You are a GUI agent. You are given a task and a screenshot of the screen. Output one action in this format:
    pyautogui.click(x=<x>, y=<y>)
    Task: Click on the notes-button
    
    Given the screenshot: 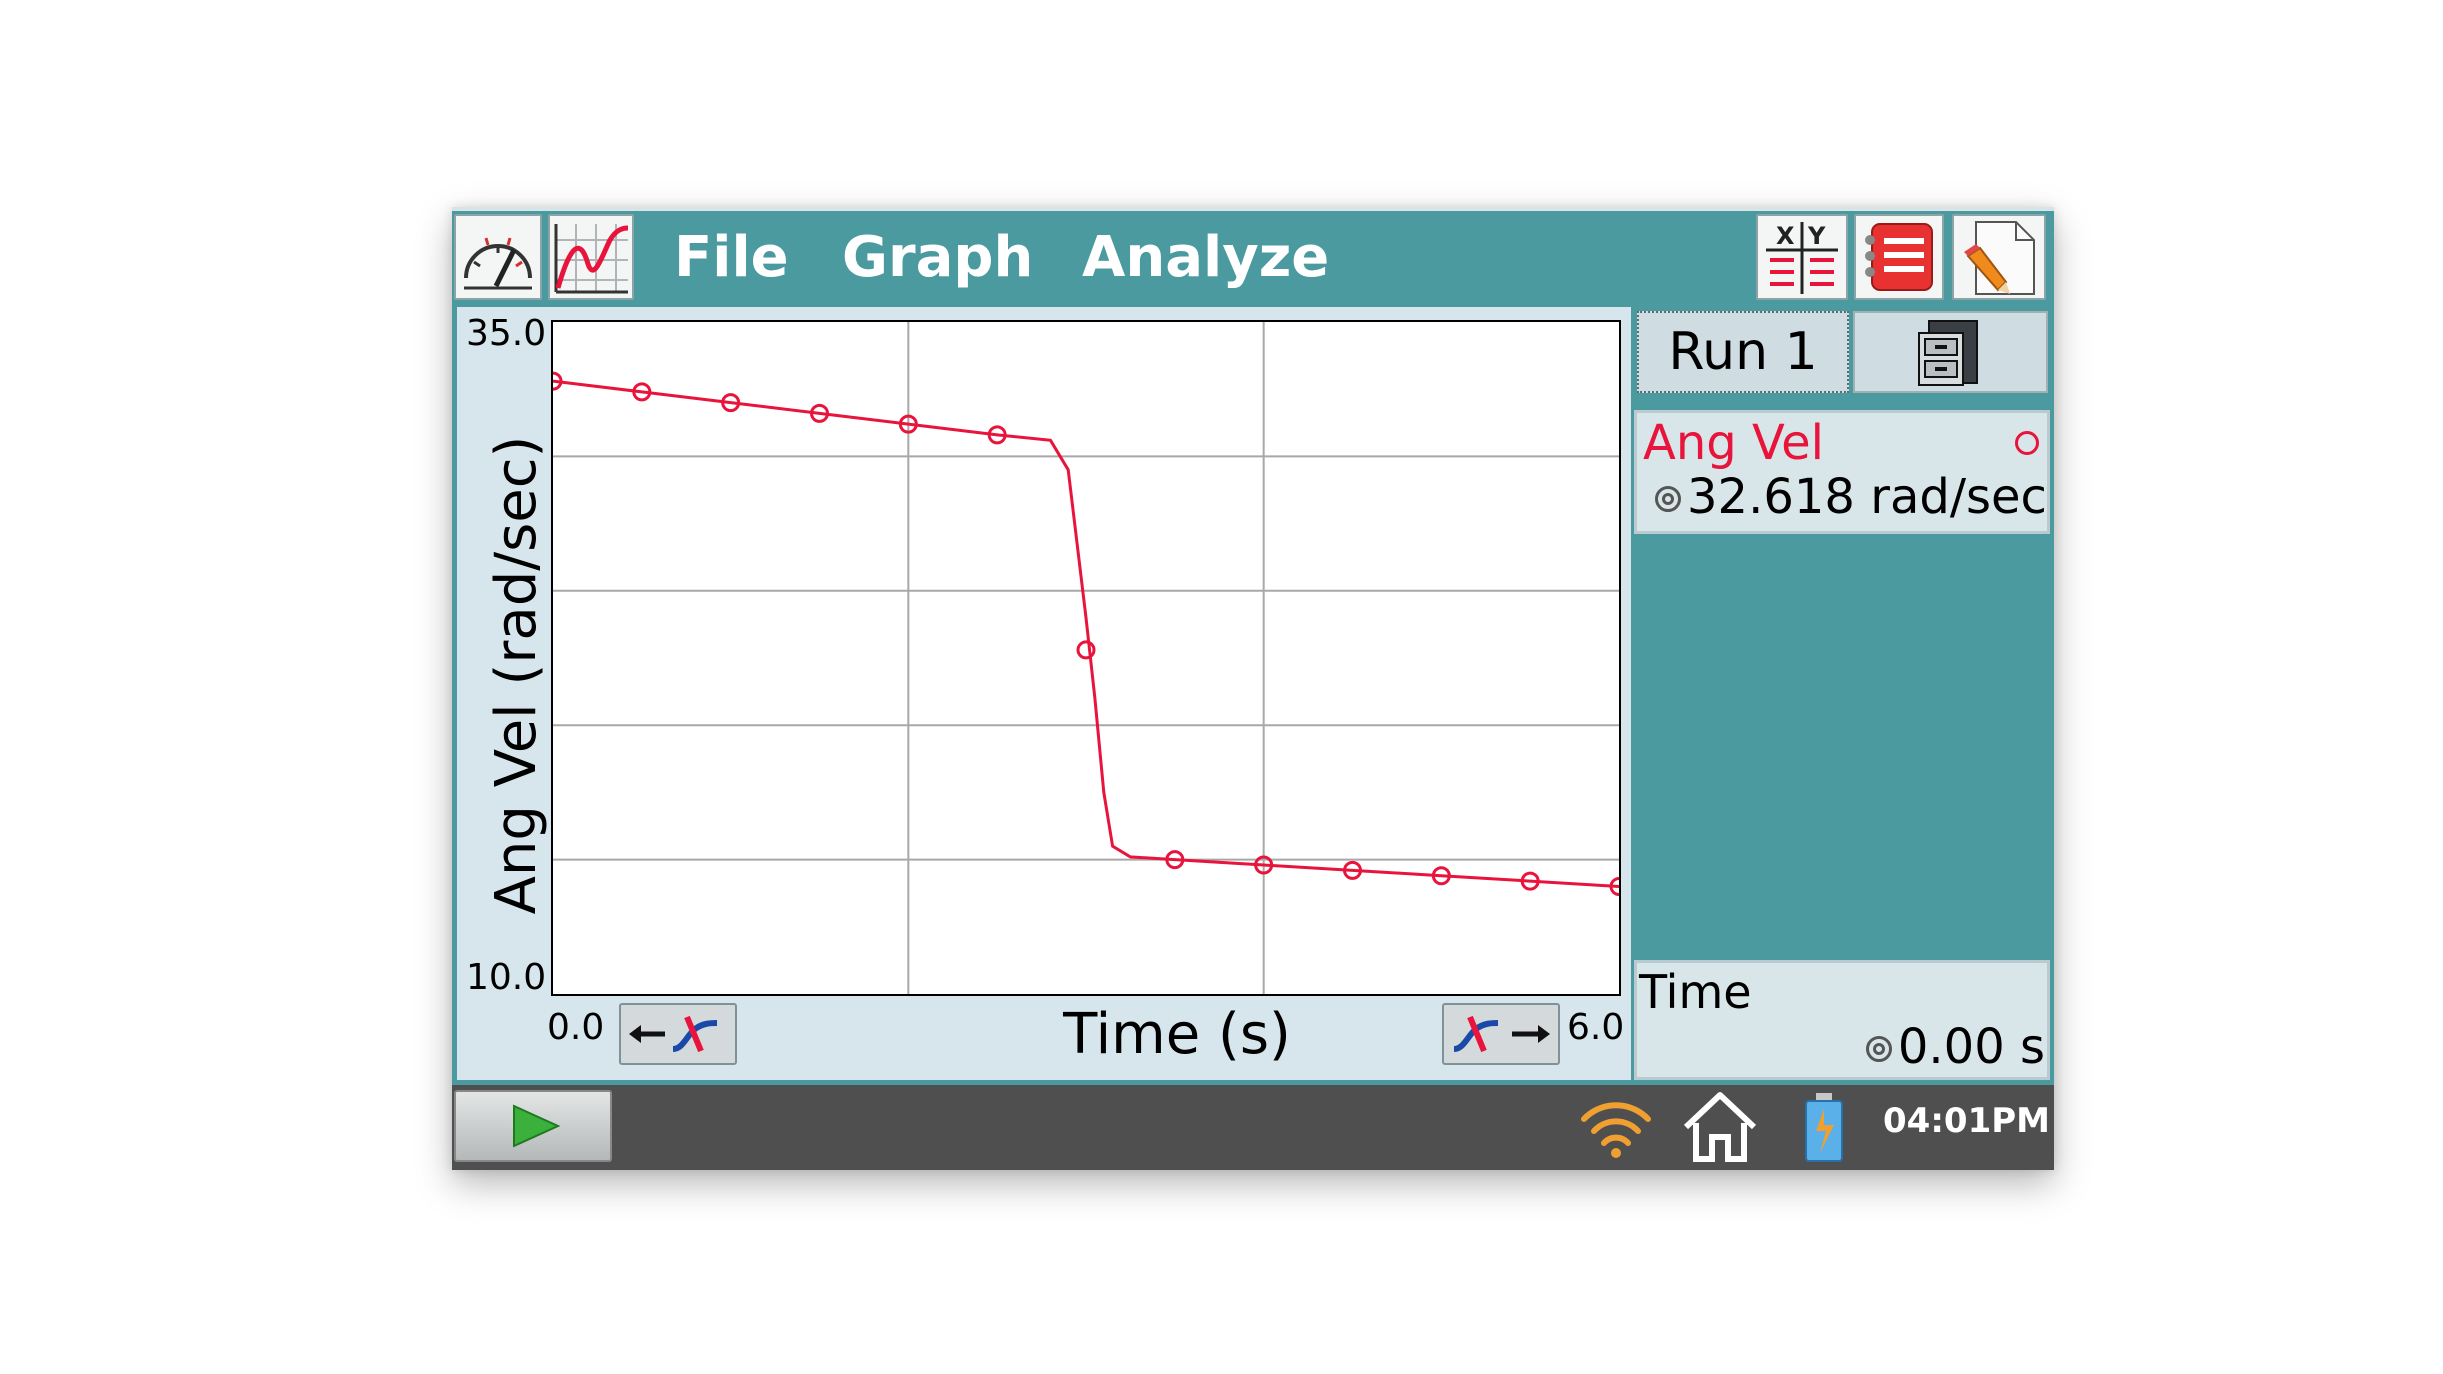 What is the action you would take?
    pyautogui.click(x=1999, y=257)
    